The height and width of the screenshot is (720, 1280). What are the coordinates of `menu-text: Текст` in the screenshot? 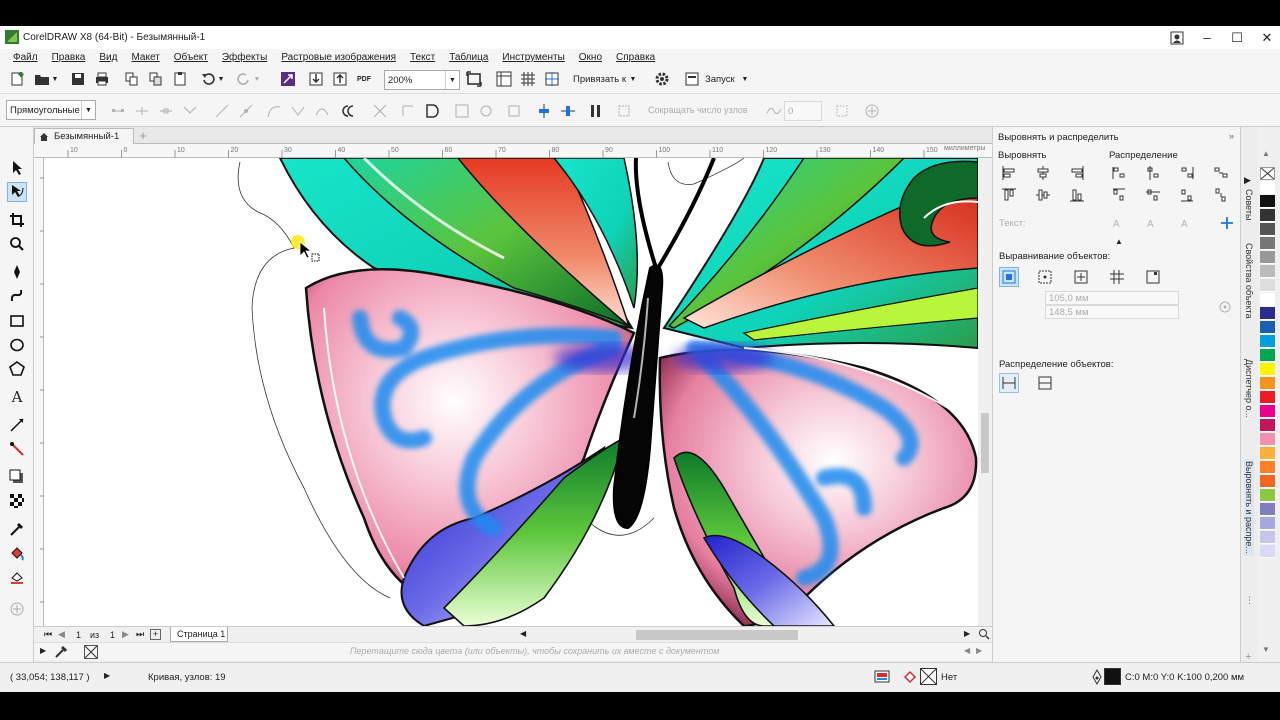 It's located at (422, 57).